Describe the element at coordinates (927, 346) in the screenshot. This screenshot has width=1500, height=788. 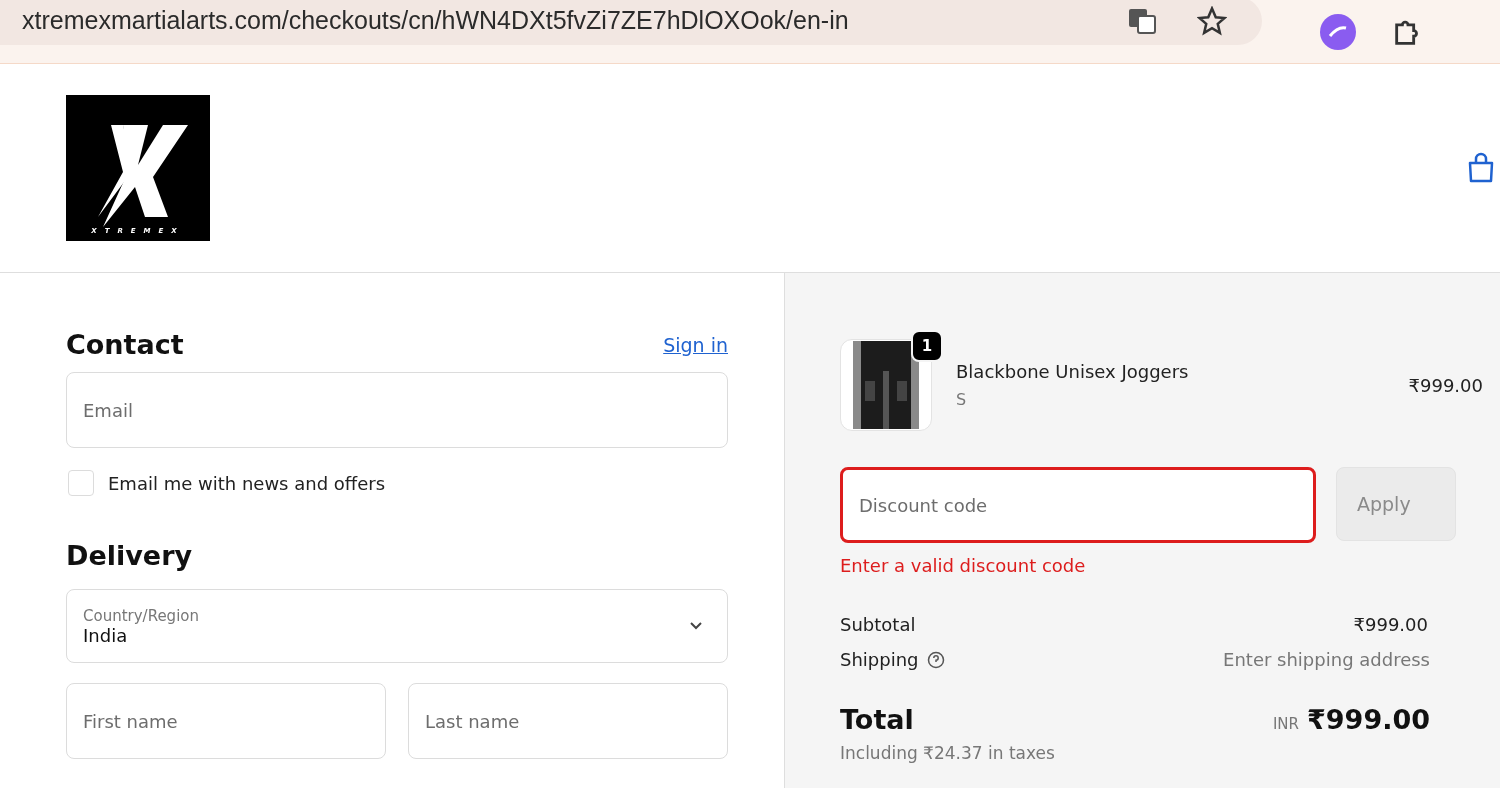
I see `quantity-badge: 1` at that location.